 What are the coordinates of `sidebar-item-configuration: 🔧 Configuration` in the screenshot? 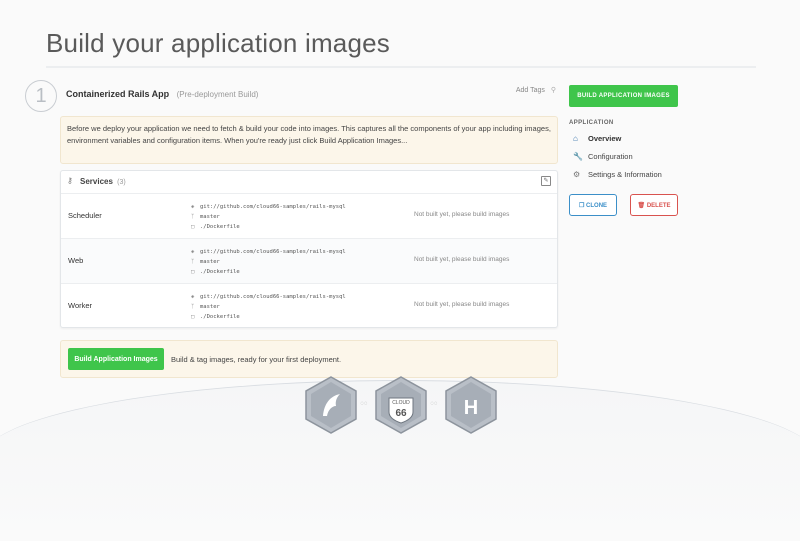 It's located at (624, 157).